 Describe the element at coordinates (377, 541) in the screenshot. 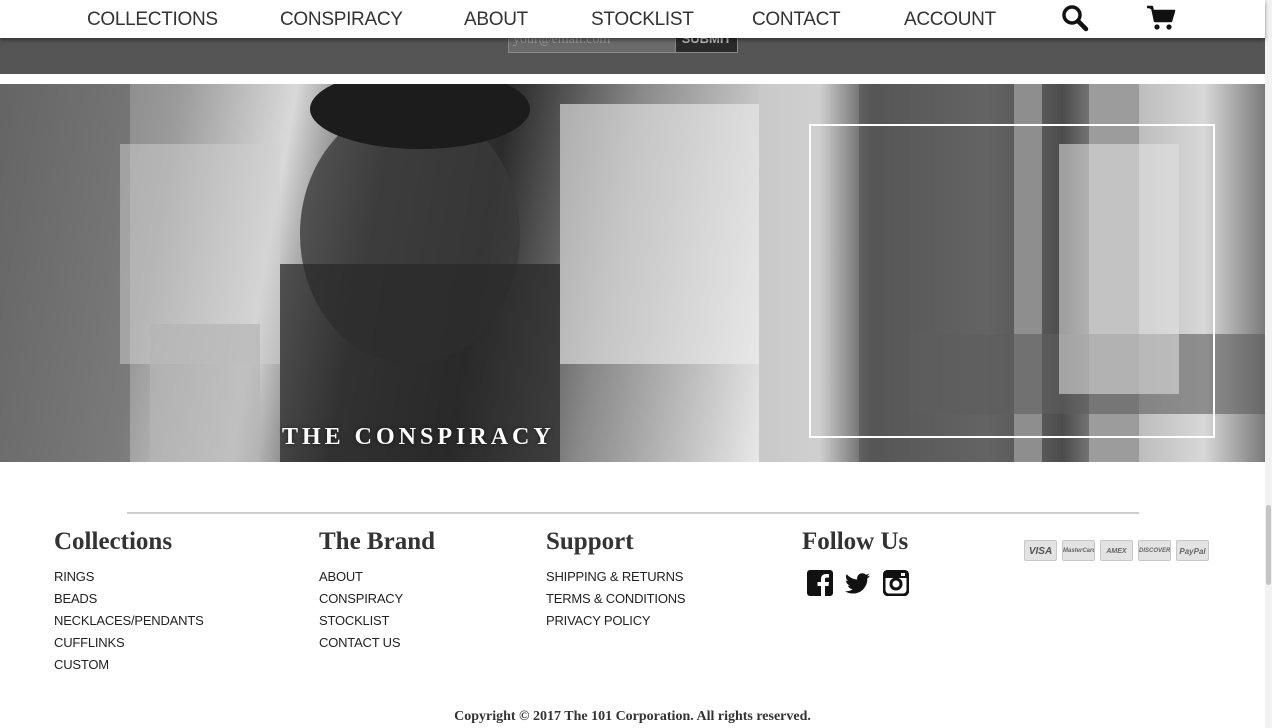

I see `brand-heading: The Brand` at that location.